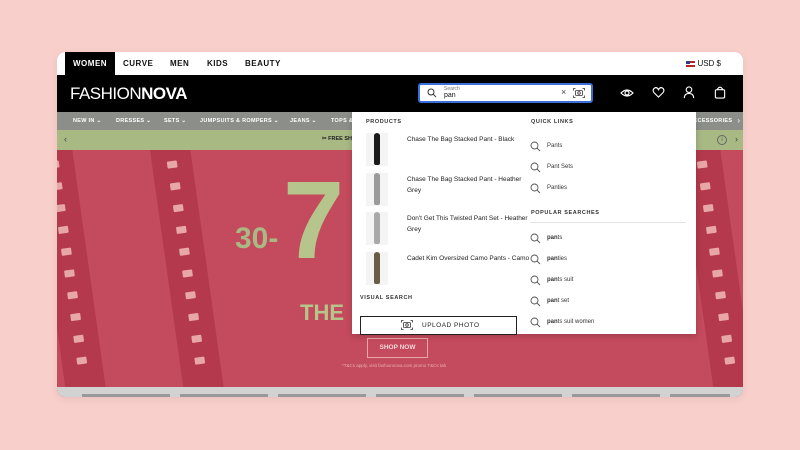 The width and height of the screenshot is (800, 450). I want to click on divider, so click(608, 222).